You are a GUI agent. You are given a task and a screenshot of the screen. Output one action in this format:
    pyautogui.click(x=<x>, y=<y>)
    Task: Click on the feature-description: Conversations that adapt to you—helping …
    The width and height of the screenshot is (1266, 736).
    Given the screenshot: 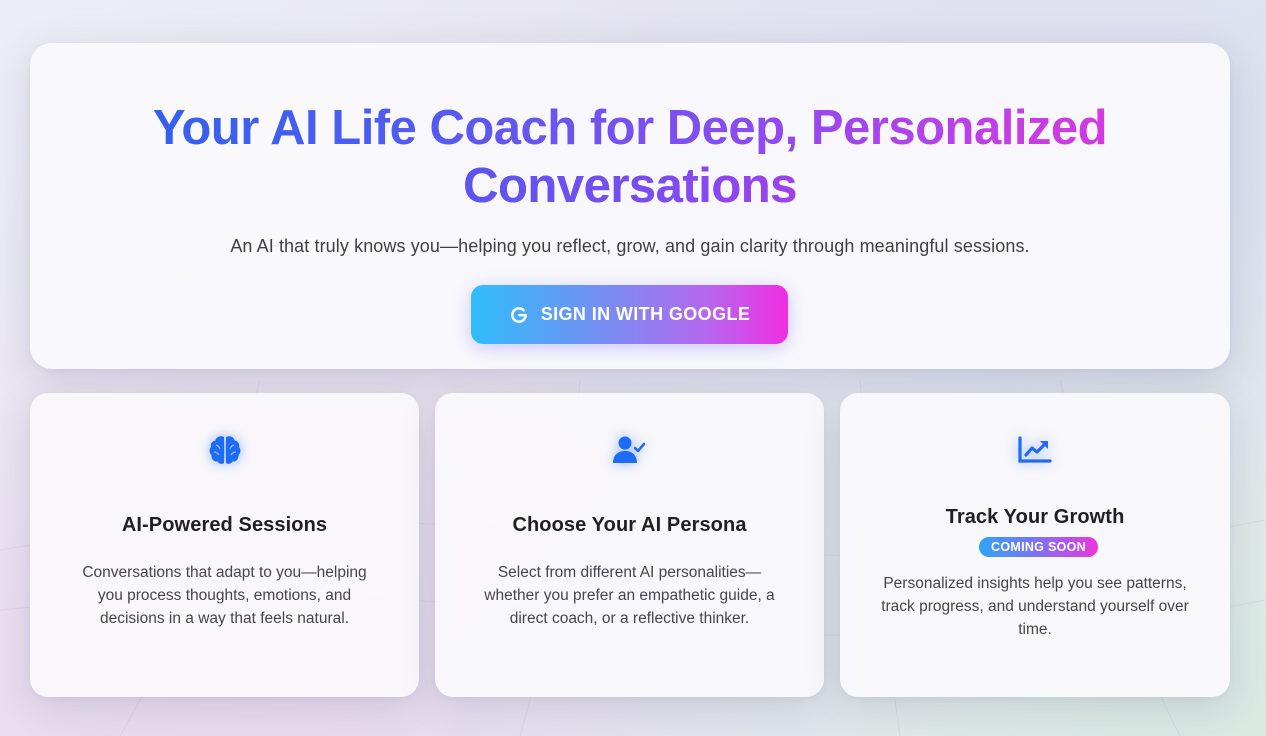 What is the action you would take?
    pyautogui.click(x=224, y=595)
    